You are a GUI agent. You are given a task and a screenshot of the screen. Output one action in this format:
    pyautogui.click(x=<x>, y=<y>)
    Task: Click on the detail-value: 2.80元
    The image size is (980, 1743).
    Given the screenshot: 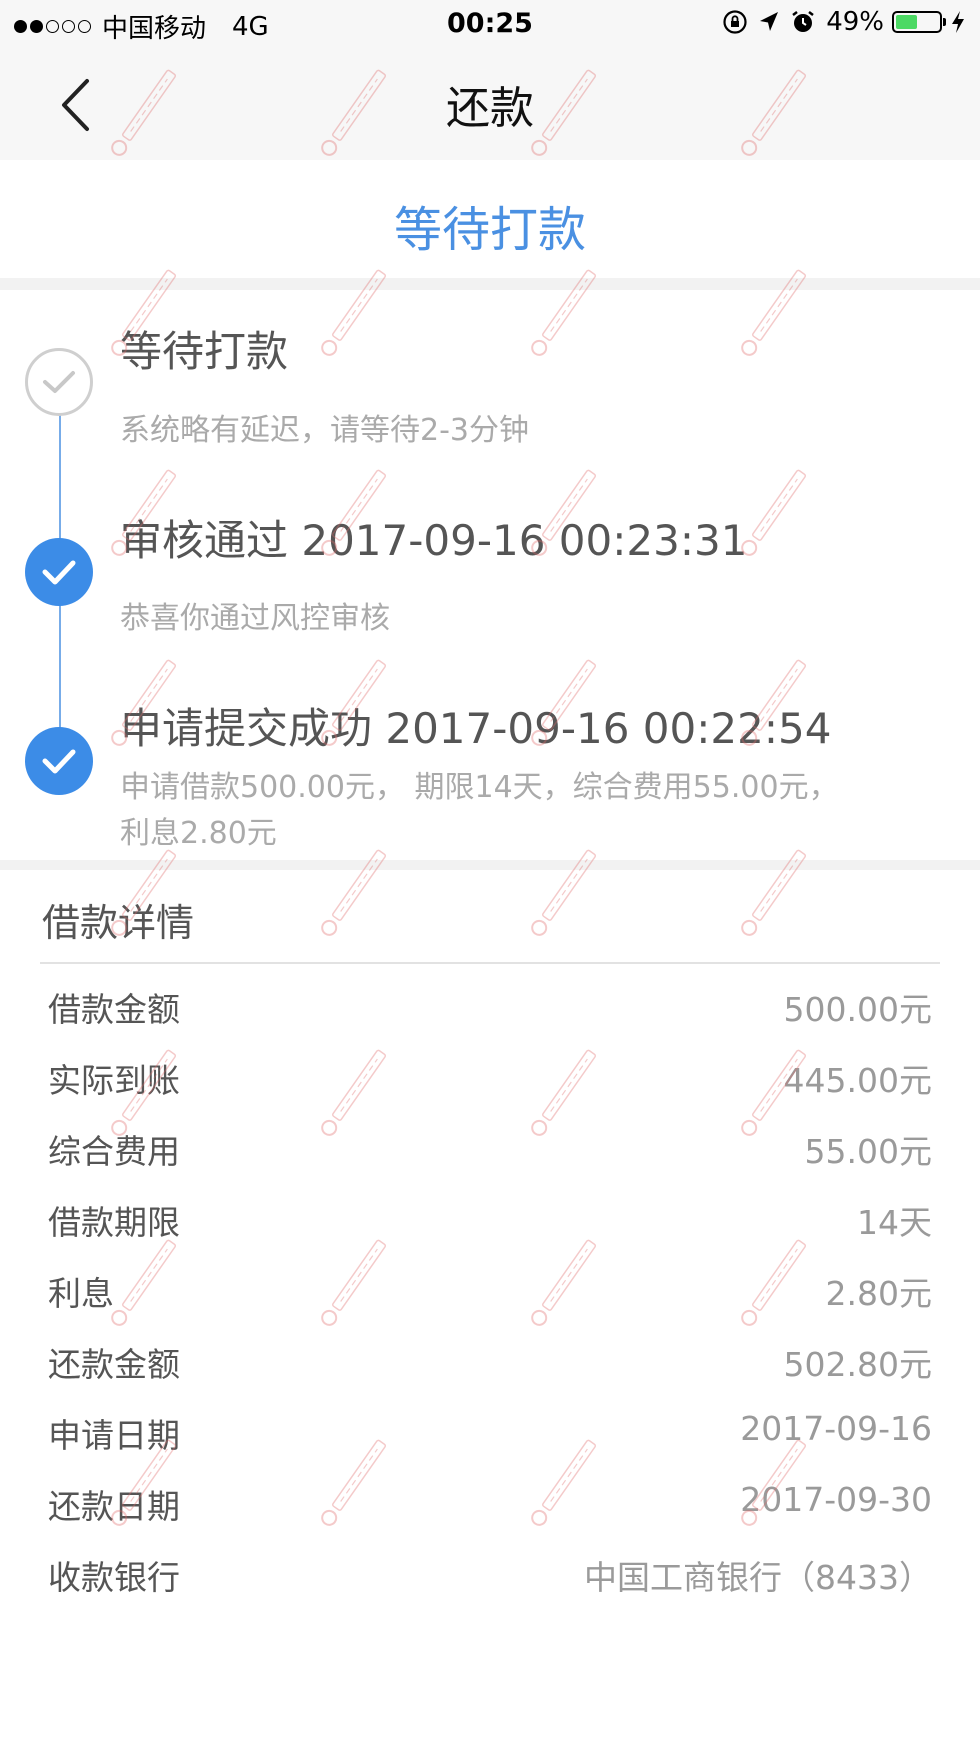 What is the action you would take?
    pyautogui.click(x=878, y=1293)
    